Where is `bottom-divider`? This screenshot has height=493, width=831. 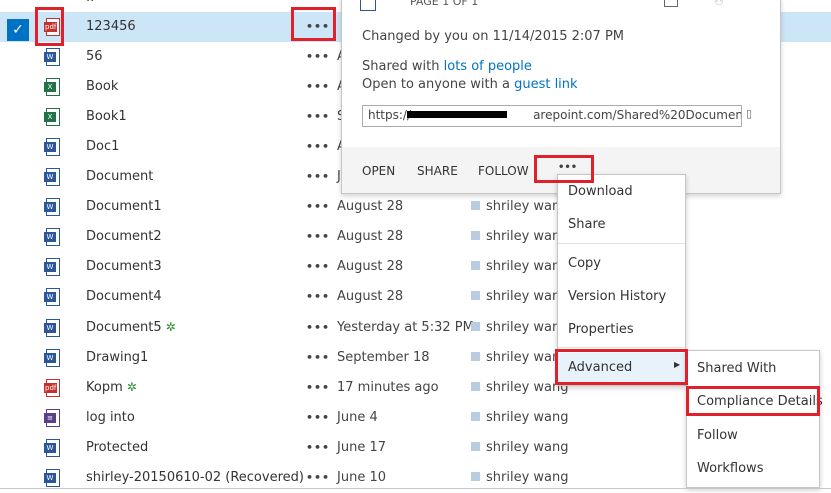 bottom-divider is located at coordinates (415, 488).